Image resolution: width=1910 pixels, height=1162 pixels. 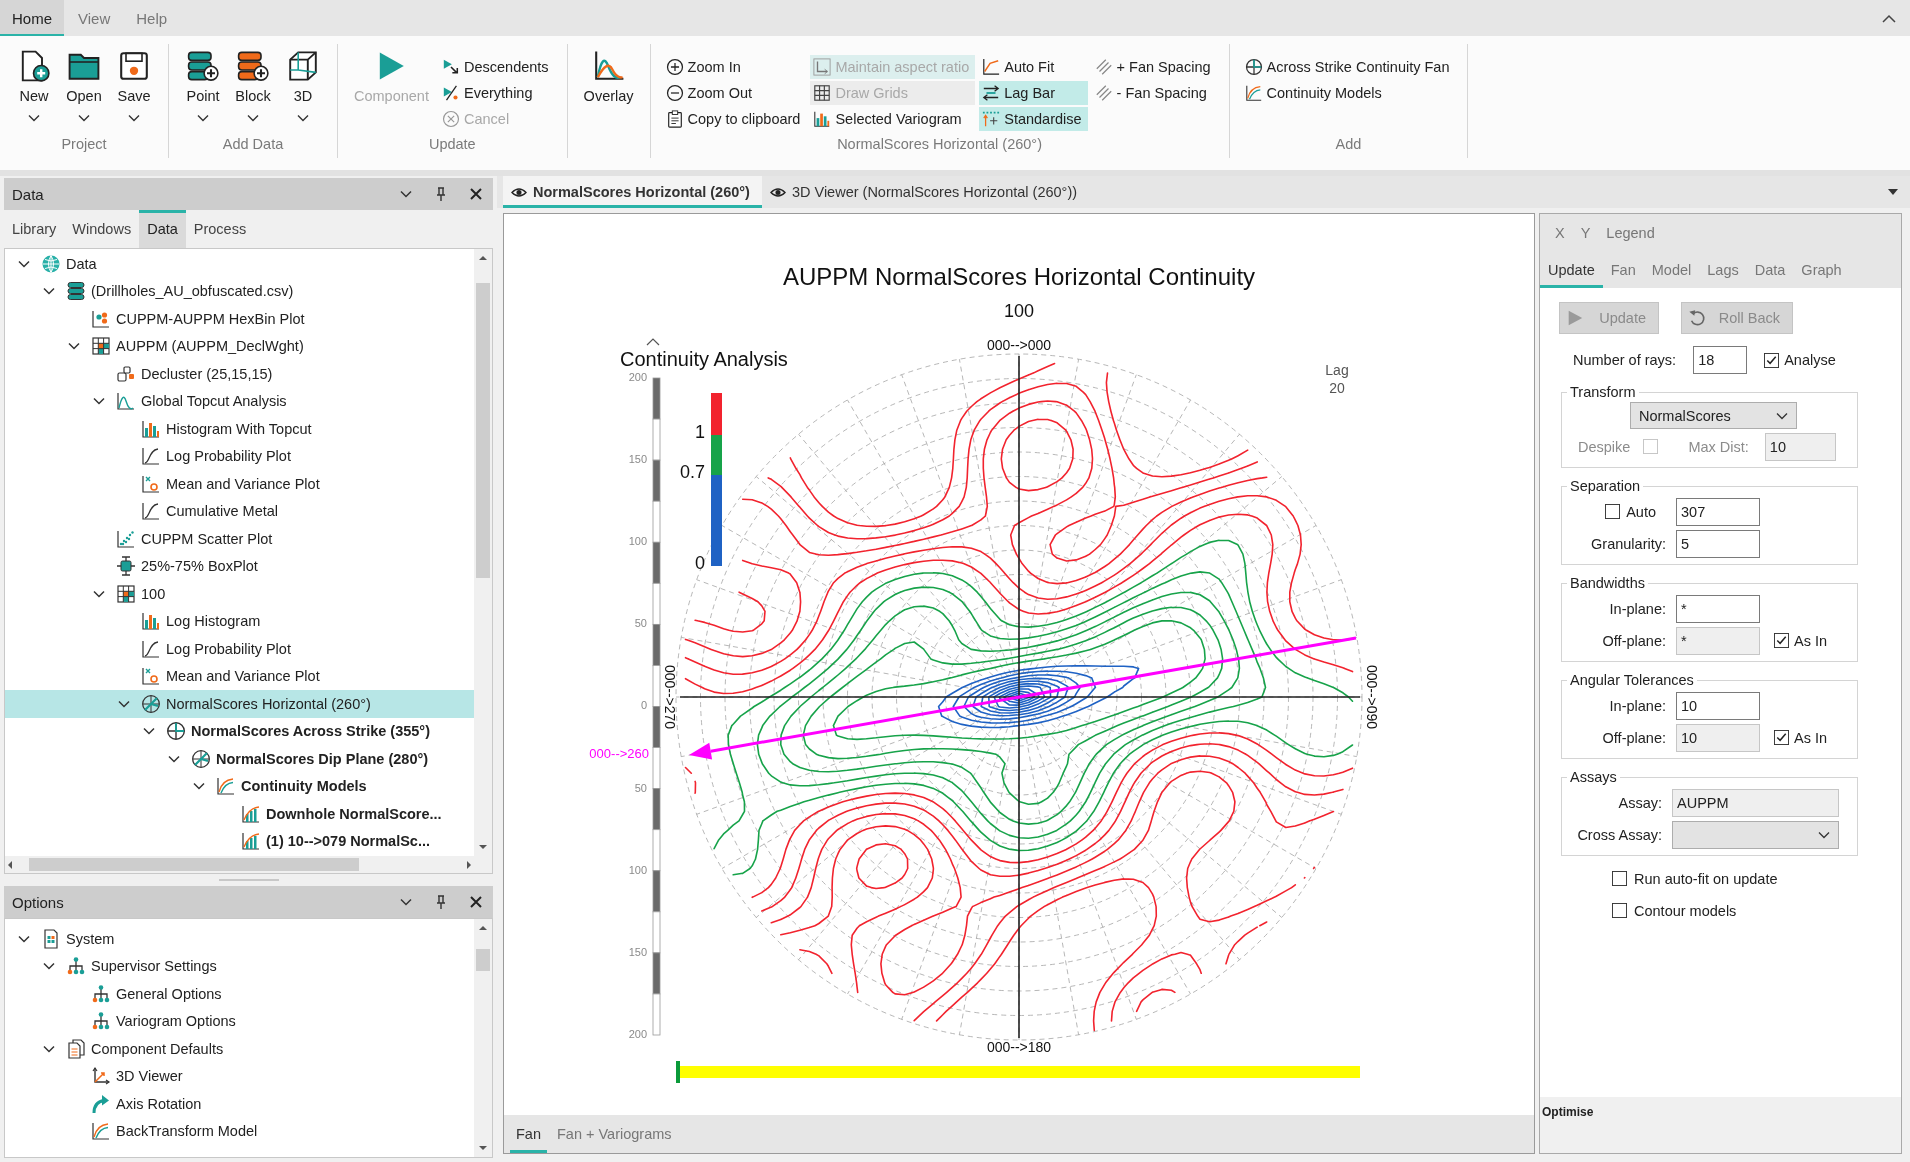 What do you see at coordinates (496, 93) in the screenshot?
I see `ribbon-button: Everything` at bounding box center [496, 93].